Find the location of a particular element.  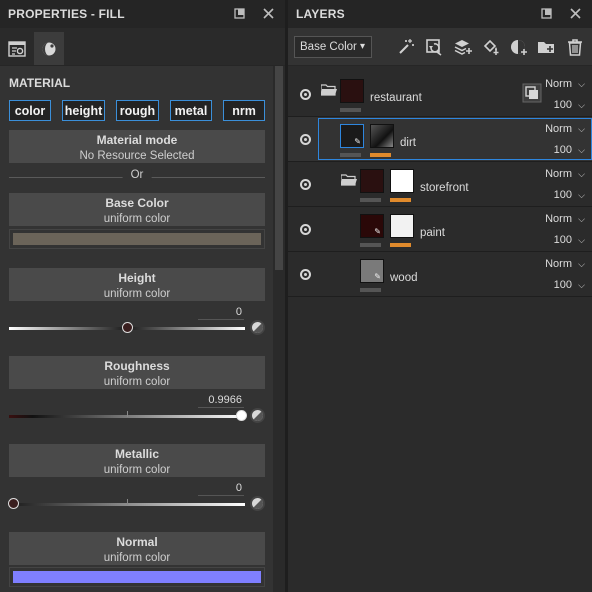

channel-chip-color: color is located at coordinates (30, 110).